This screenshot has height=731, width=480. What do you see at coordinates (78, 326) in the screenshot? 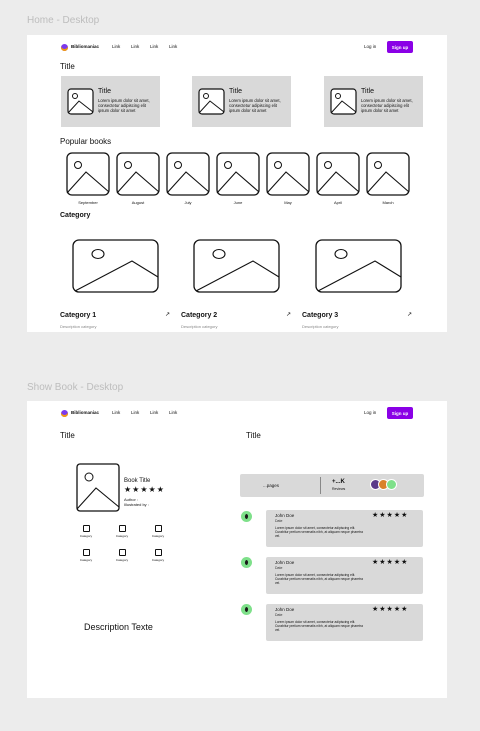
I see `category-desc-1: Description category` at bounding box center [78, 326].